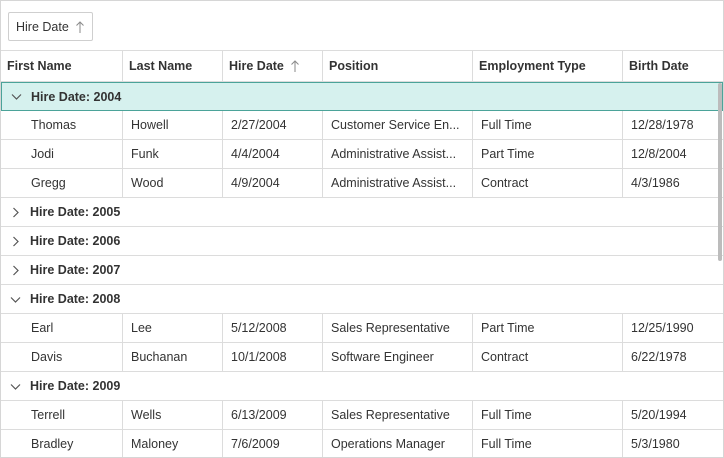 The image size is (724, 458). Describe the element at coordinates (388, 444) in the screenshot. I see `cell-text: Operations Manager` at that location.